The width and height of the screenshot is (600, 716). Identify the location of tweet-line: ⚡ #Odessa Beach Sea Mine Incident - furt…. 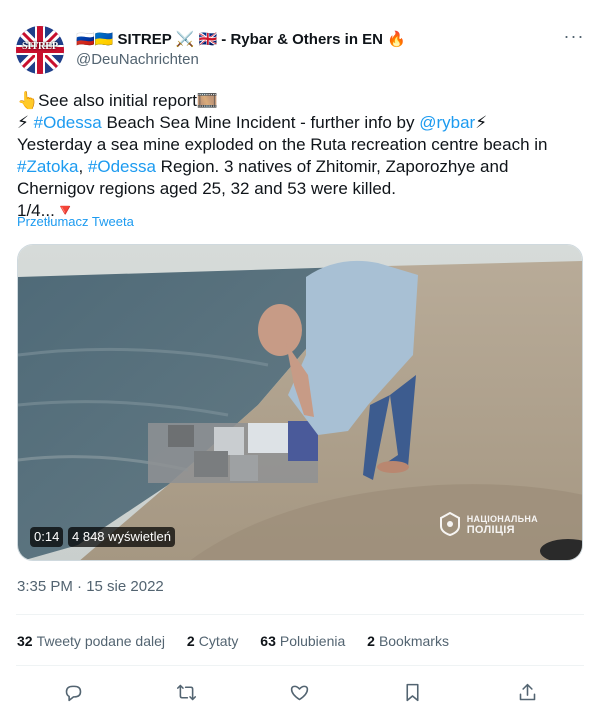
(302, 123).